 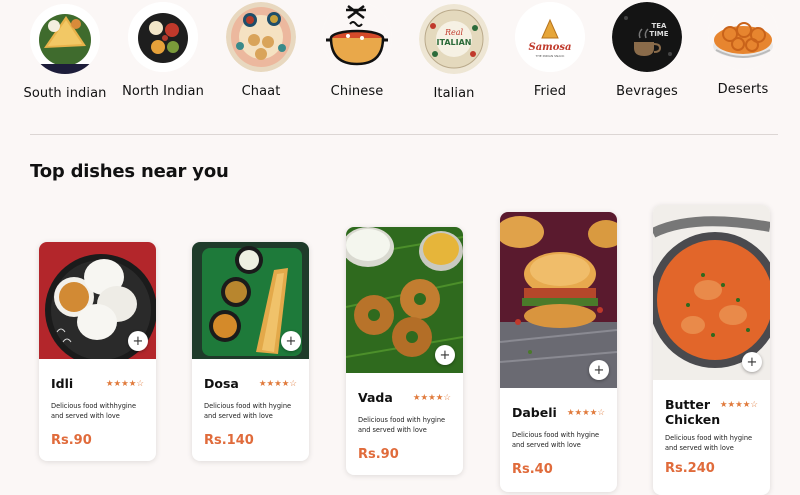 I want to click on svg-text: Samosa, so click(x=549, y=47).